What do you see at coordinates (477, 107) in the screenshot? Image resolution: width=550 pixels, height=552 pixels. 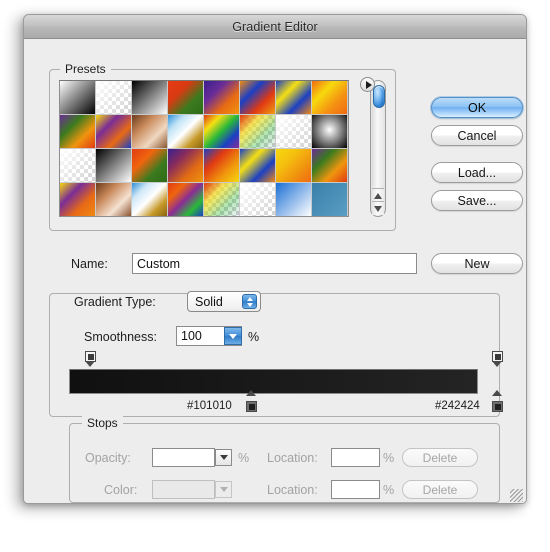 I see `ok-button: OK` at bounding box center [477, 107].